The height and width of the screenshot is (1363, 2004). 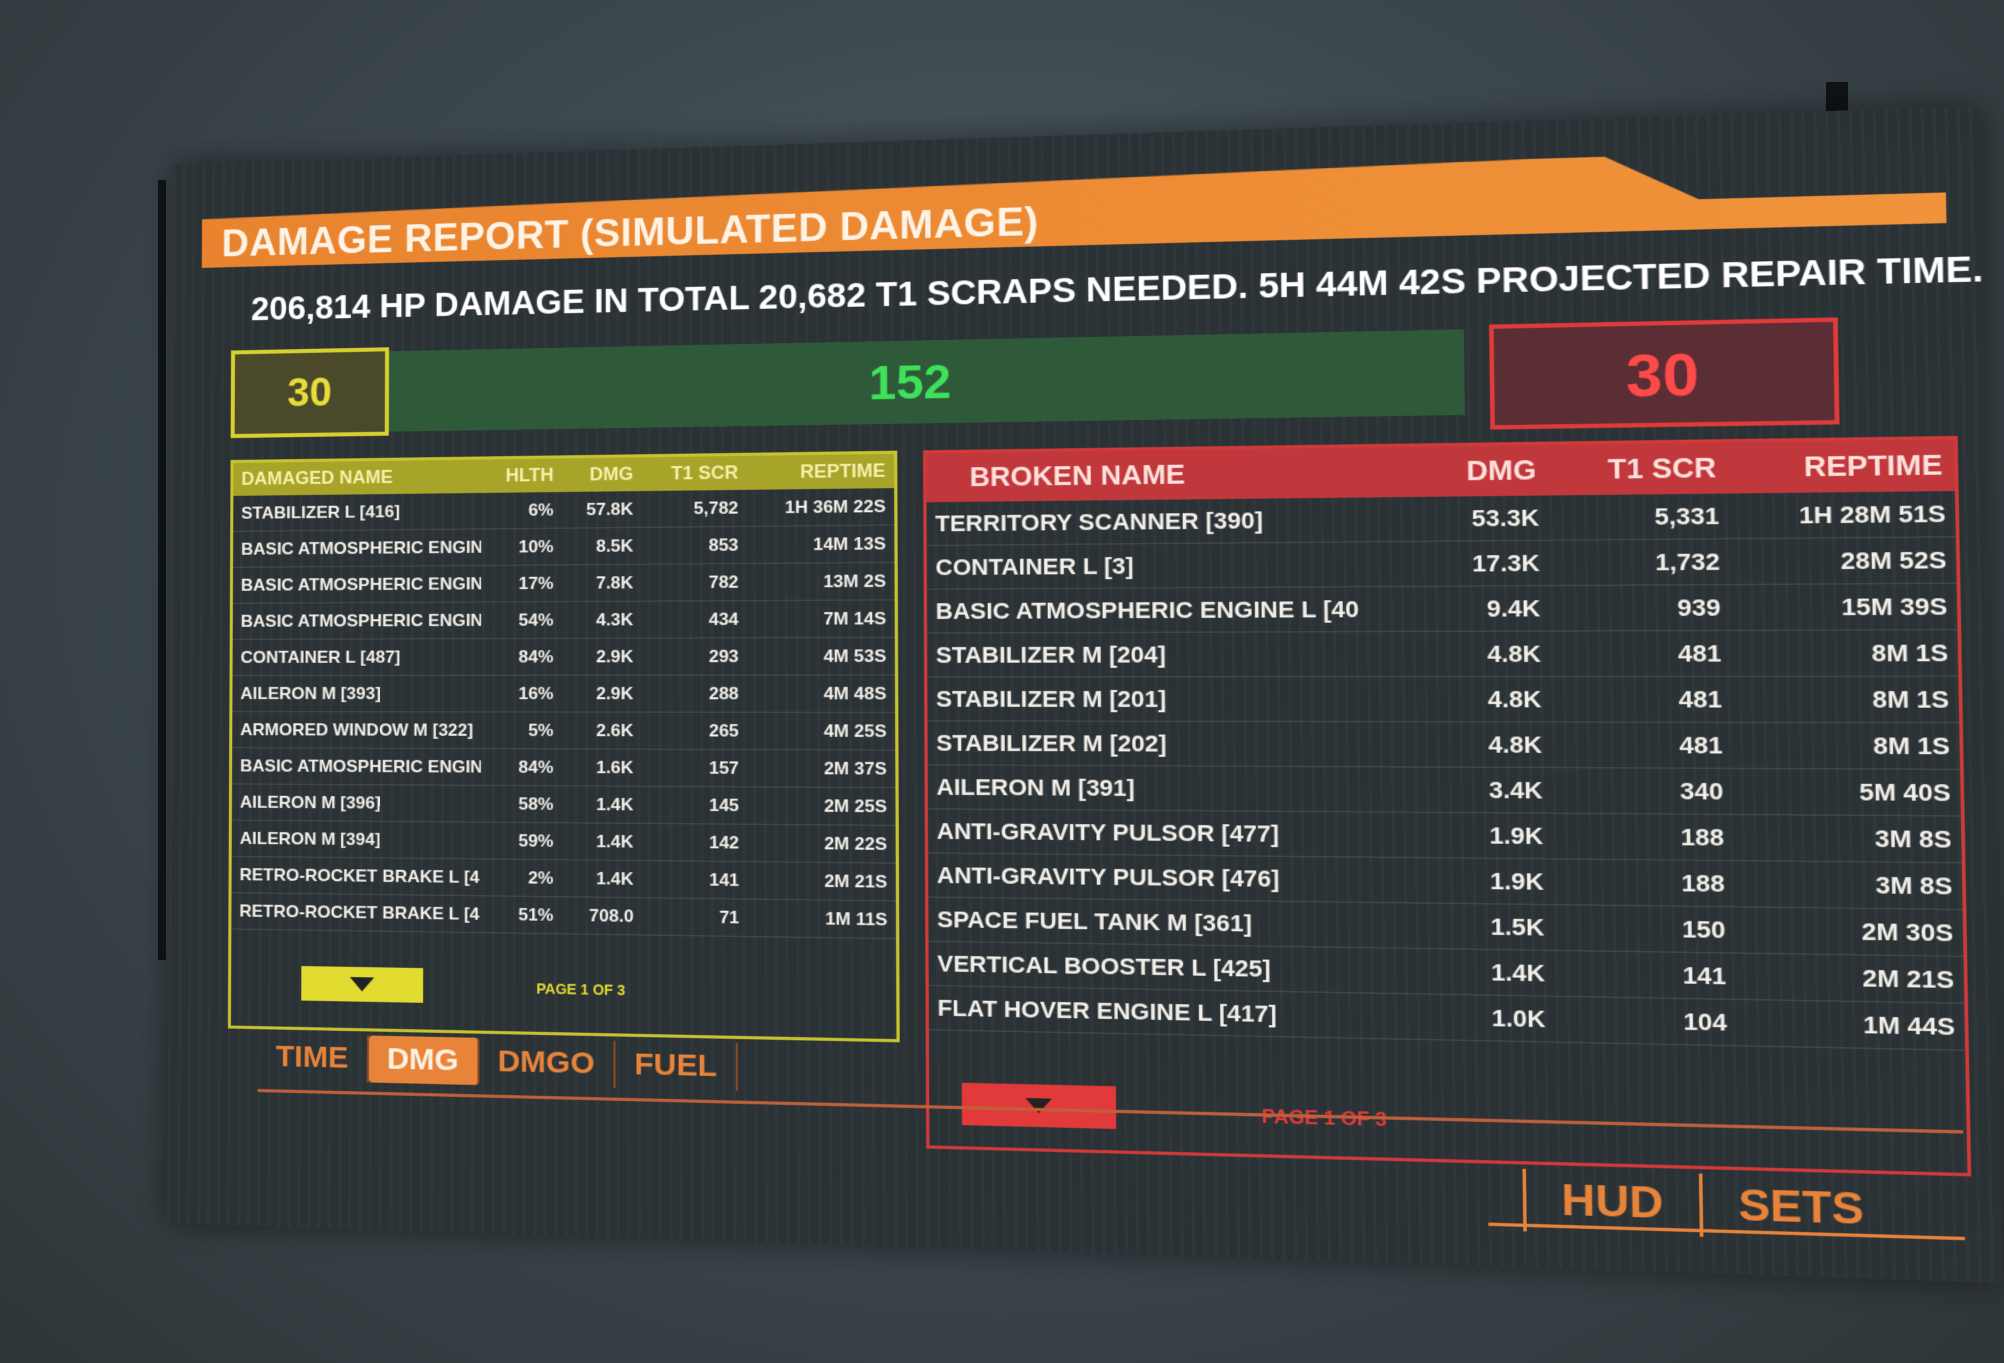 What do you see at coordinates (601, 583) in the screenshot?
I see `value-cell: 7.8K` at bounding box center [601, 583].